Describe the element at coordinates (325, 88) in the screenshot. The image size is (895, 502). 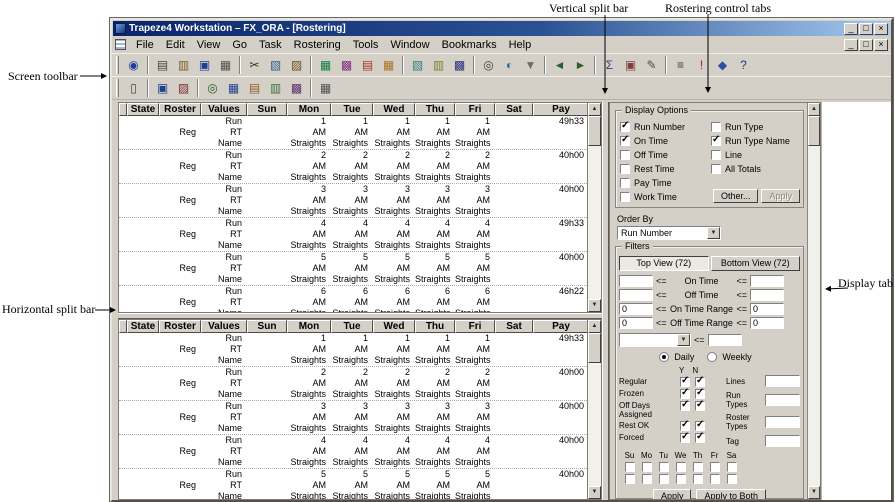
I see `print-screen-icon: ▦` at that location.